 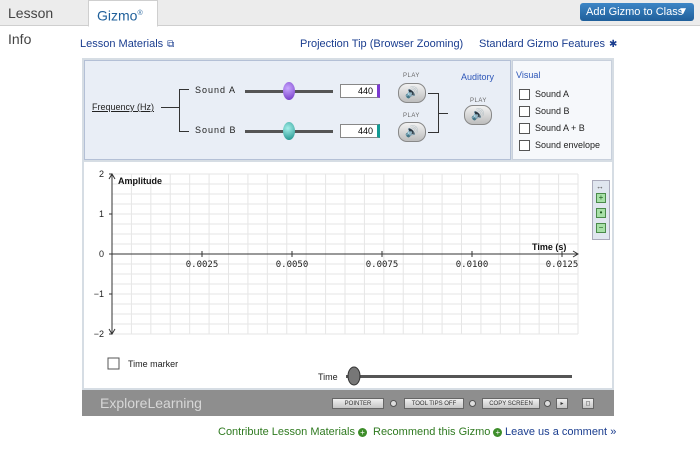 I want to click on recommend-label: Recommend this Gizmo, so click(x=432, y=432).